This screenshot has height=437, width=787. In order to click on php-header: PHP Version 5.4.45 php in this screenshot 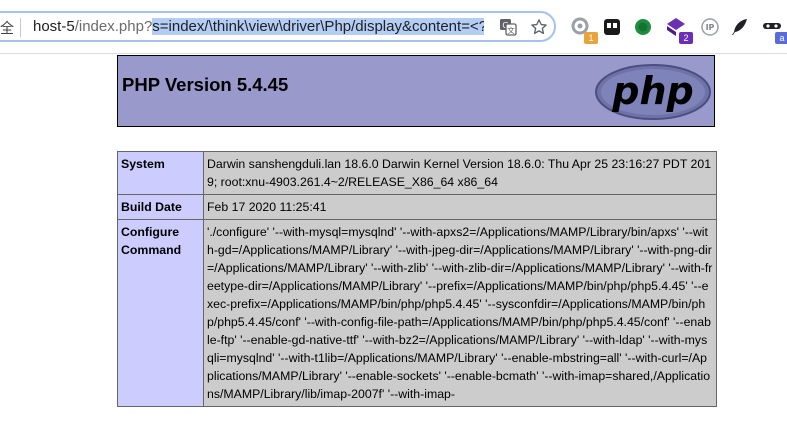, I will do `click(416, 91)`.